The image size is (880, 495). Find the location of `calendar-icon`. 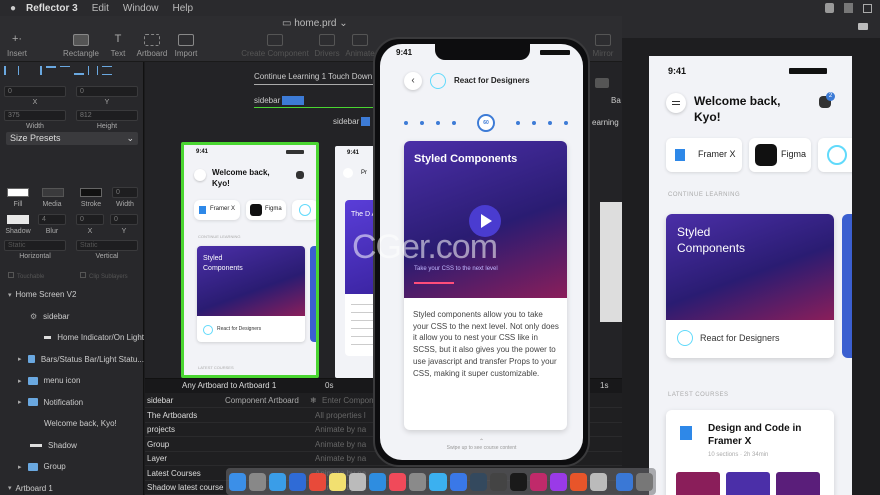

calendar-icon is located at coordinates (318, 481).